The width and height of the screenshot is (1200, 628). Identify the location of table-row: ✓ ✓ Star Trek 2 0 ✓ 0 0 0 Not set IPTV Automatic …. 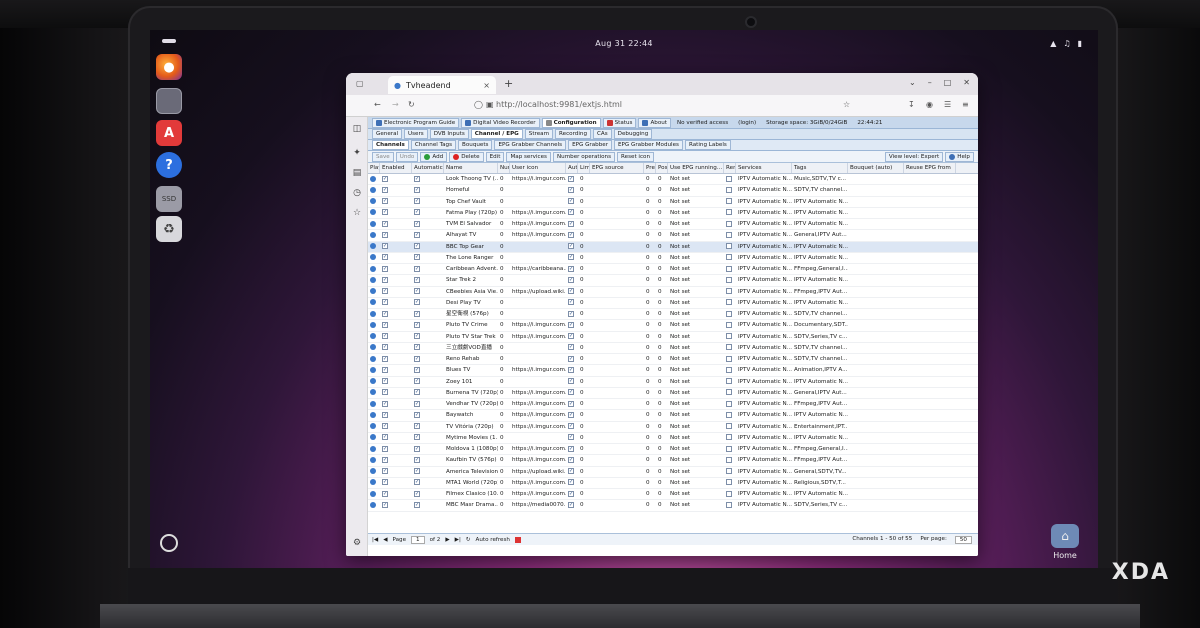
(673, 281).